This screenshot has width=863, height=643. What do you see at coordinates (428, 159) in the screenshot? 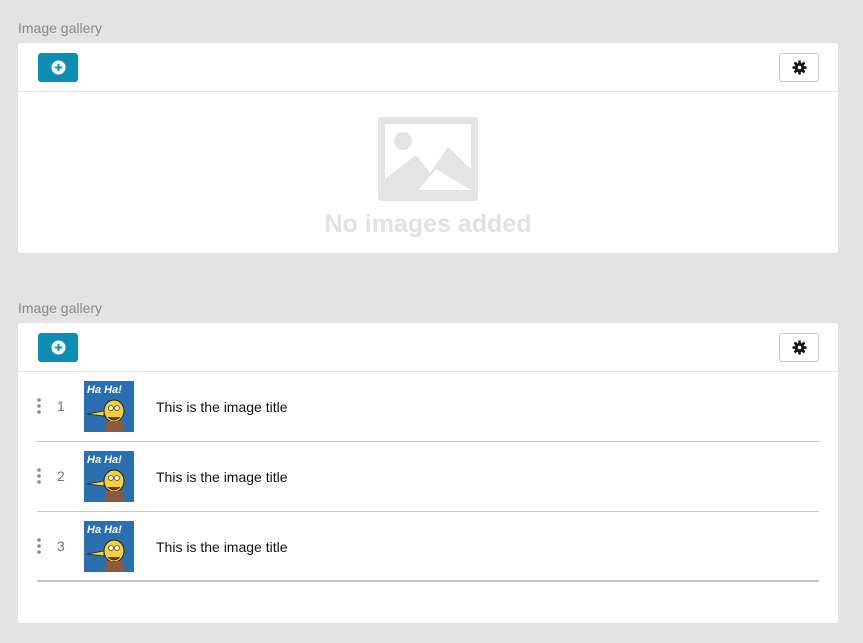
I see `image-placeholder-icon` at bounding box center [428, 159].